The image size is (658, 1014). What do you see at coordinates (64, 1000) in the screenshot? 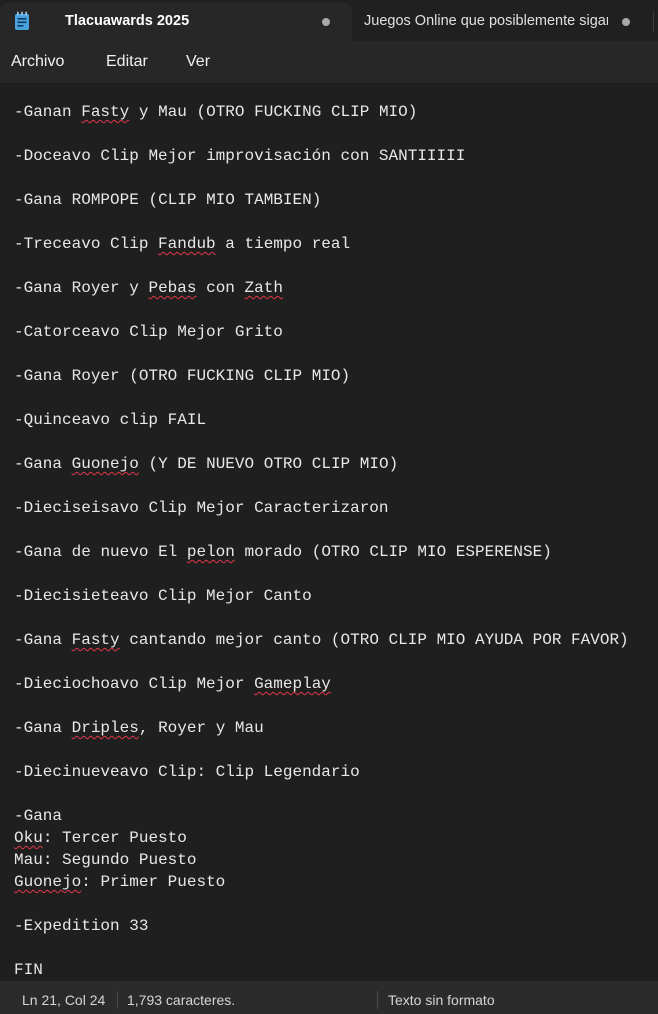
I see `cursor-position: Ln 21, Col 24` at bounding box center [64, 1000].